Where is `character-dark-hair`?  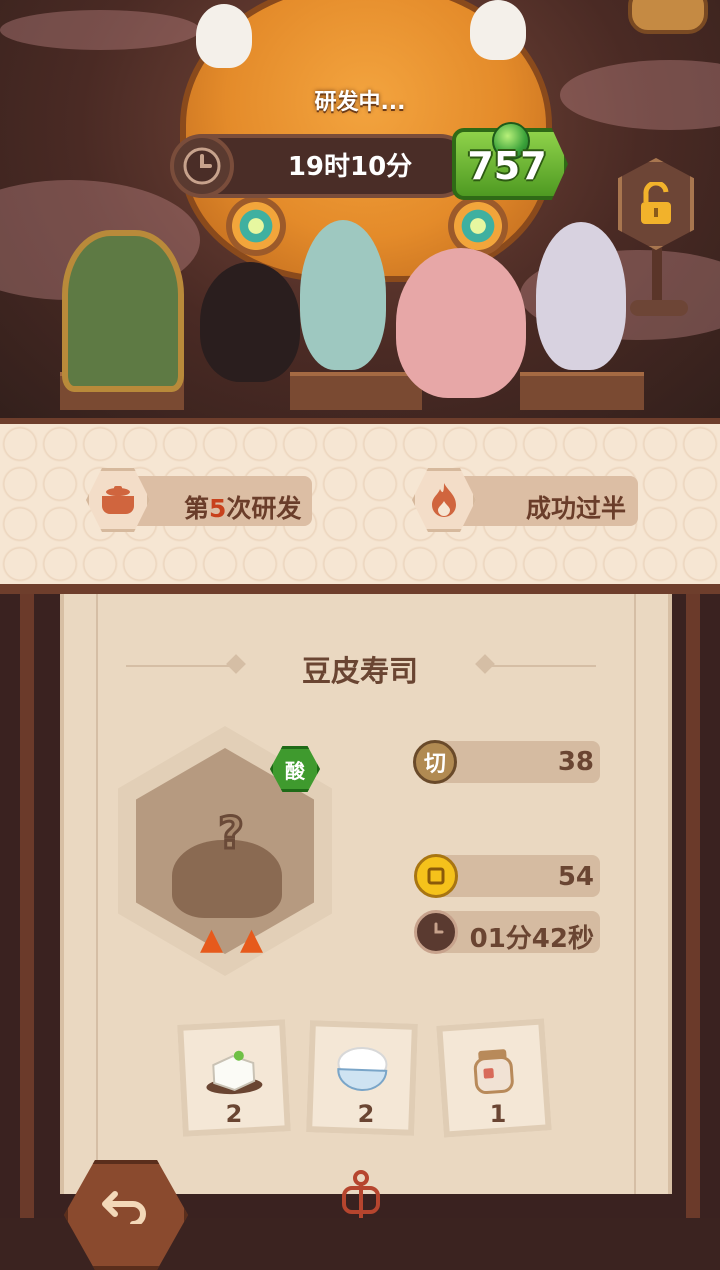 character-dark-hair is located at coordinates (250, 322).